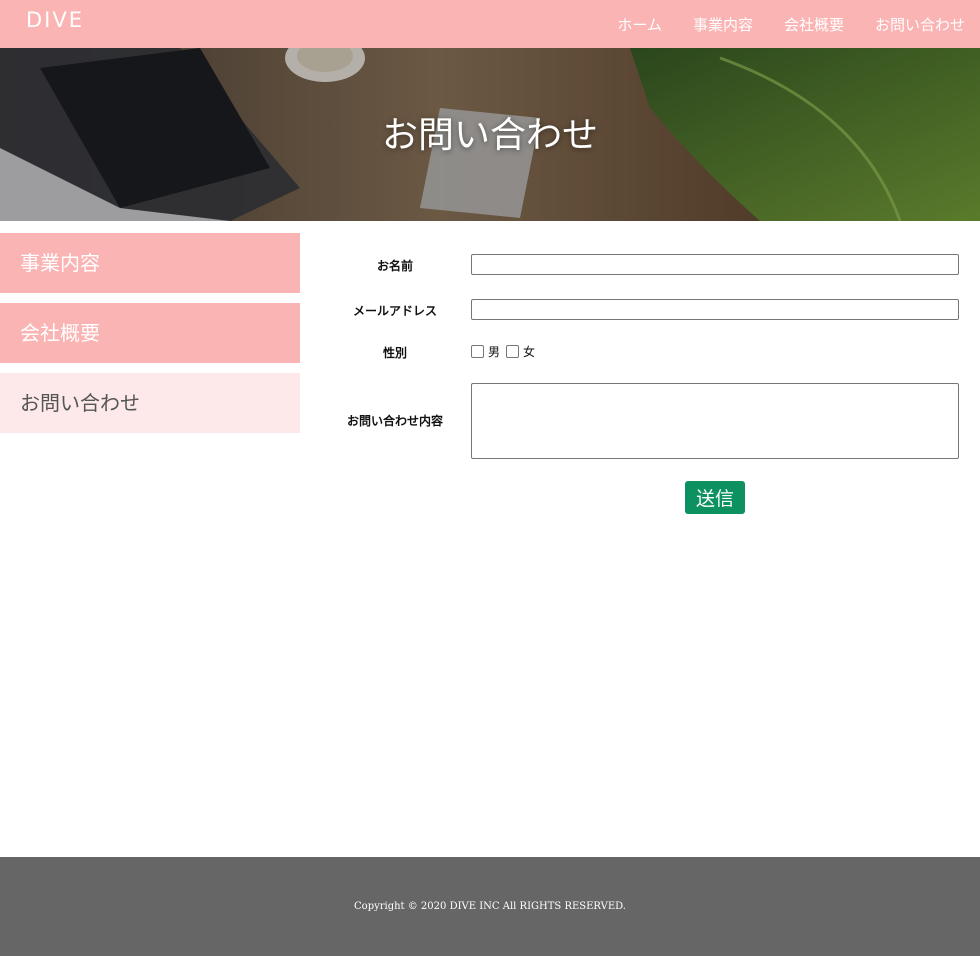 This screenshot has height=956, width=980. I want to click on page-title: お問い合わせ, so click(489, 135).